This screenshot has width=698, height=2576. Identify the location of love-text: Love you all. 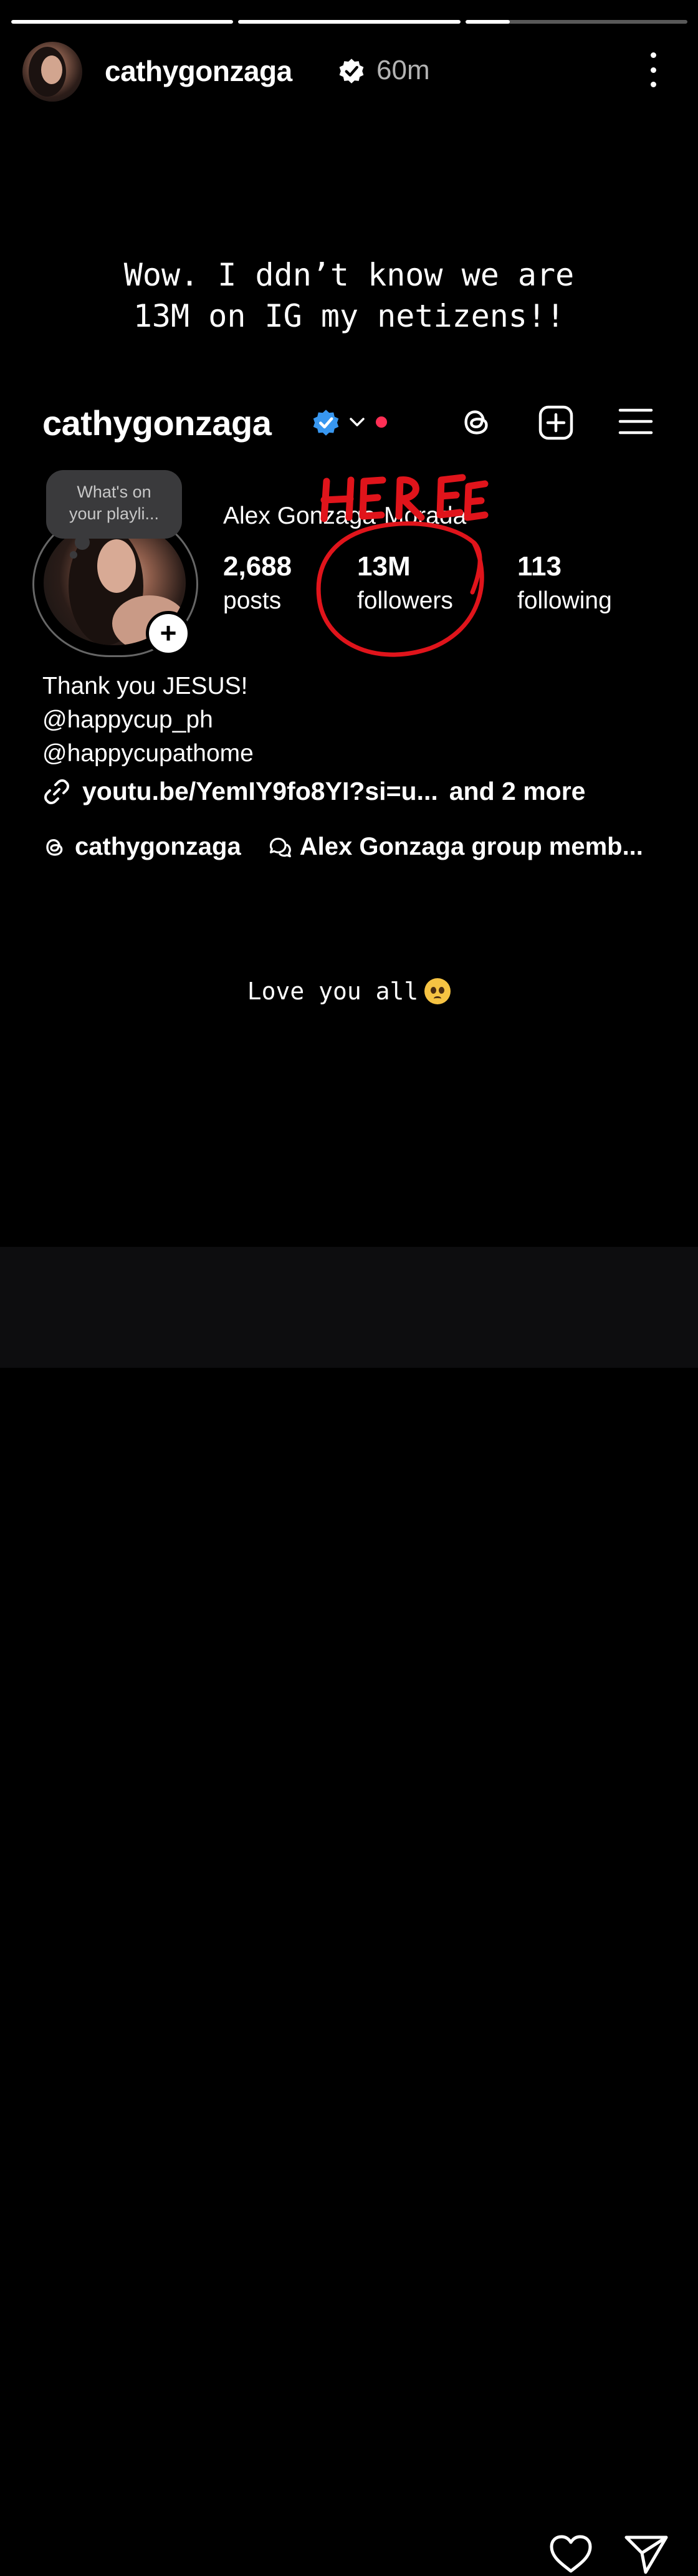
(333, 991).